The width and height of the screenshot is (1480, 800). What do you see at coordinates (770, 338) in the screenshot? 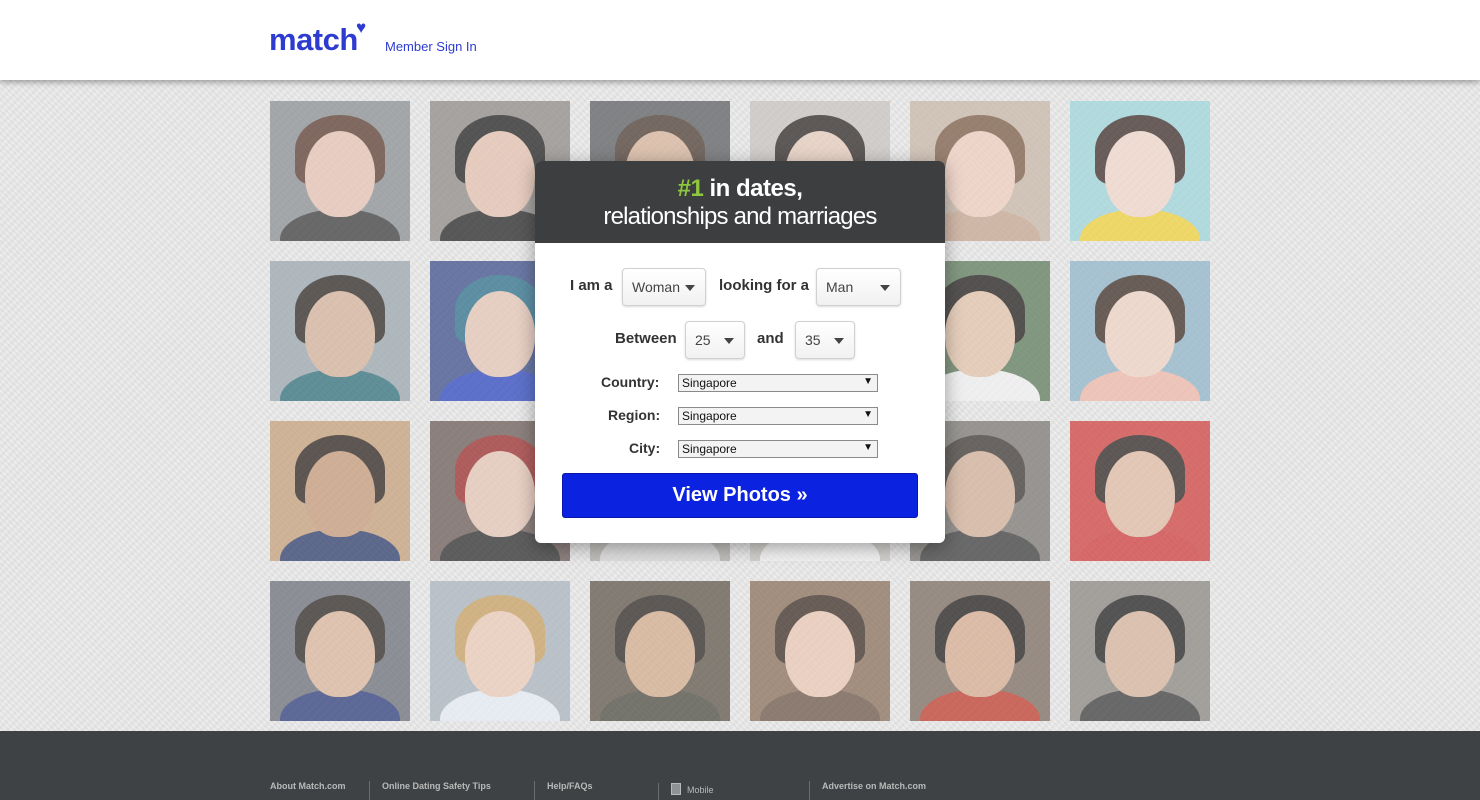
I see `and-label: and` at bounding box center [770, 338].